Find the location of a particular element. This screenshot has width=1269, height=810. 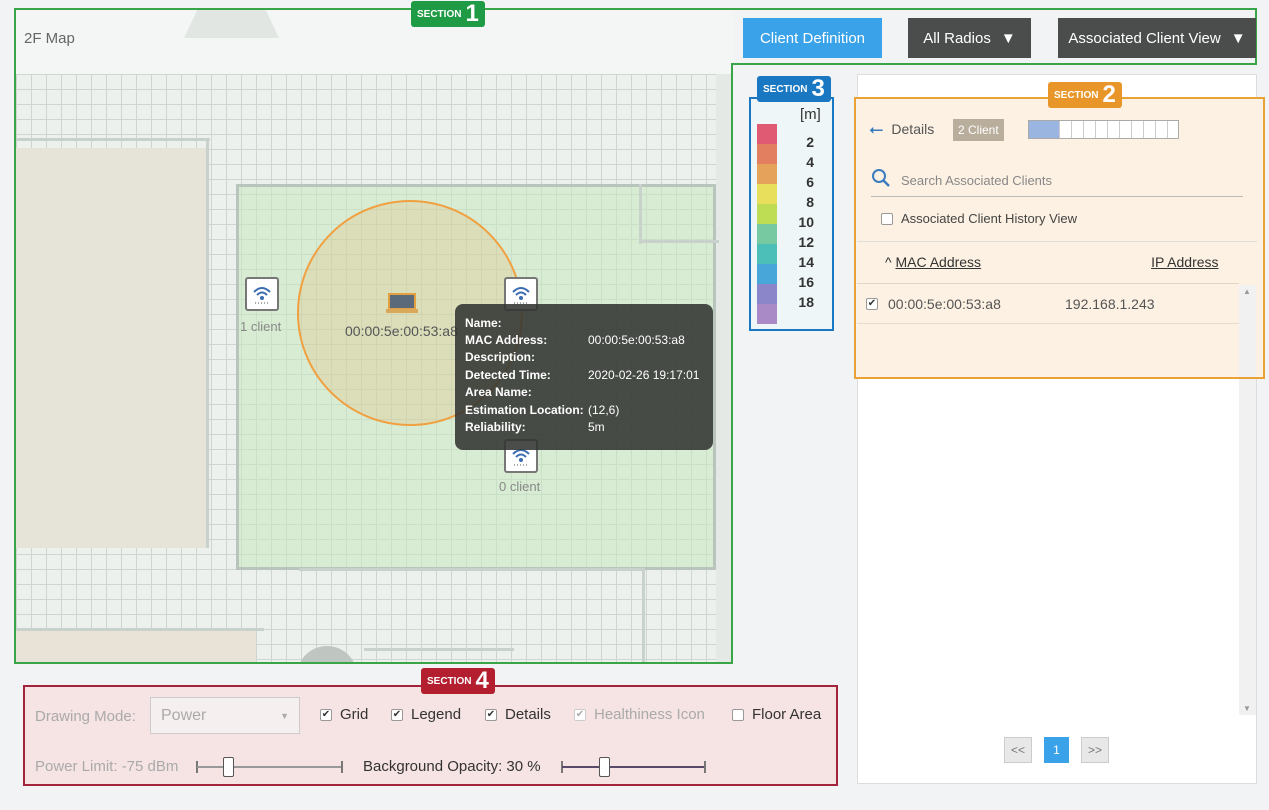

tooltip-value: 5m is located at coordinates (596, 427).